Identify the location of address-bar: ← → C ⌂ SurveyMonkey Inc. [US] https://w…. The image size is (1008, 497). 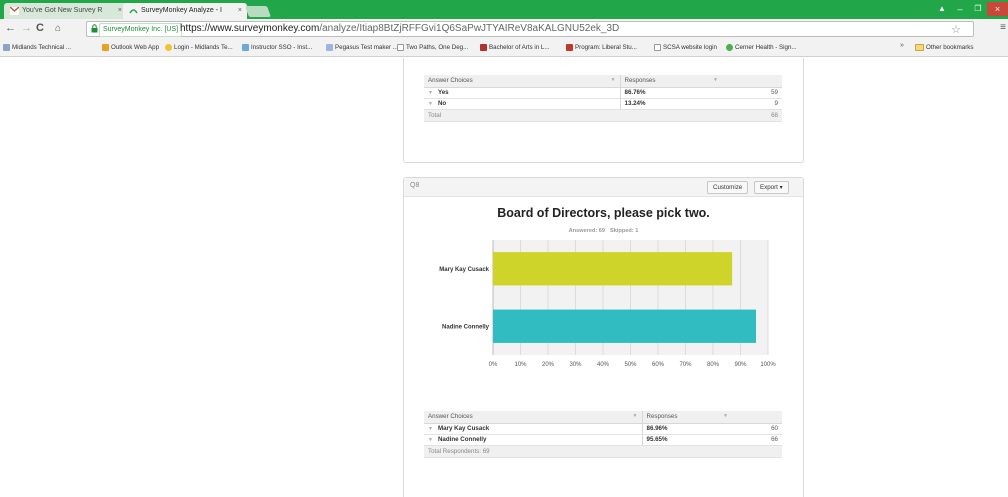
(504, 29).